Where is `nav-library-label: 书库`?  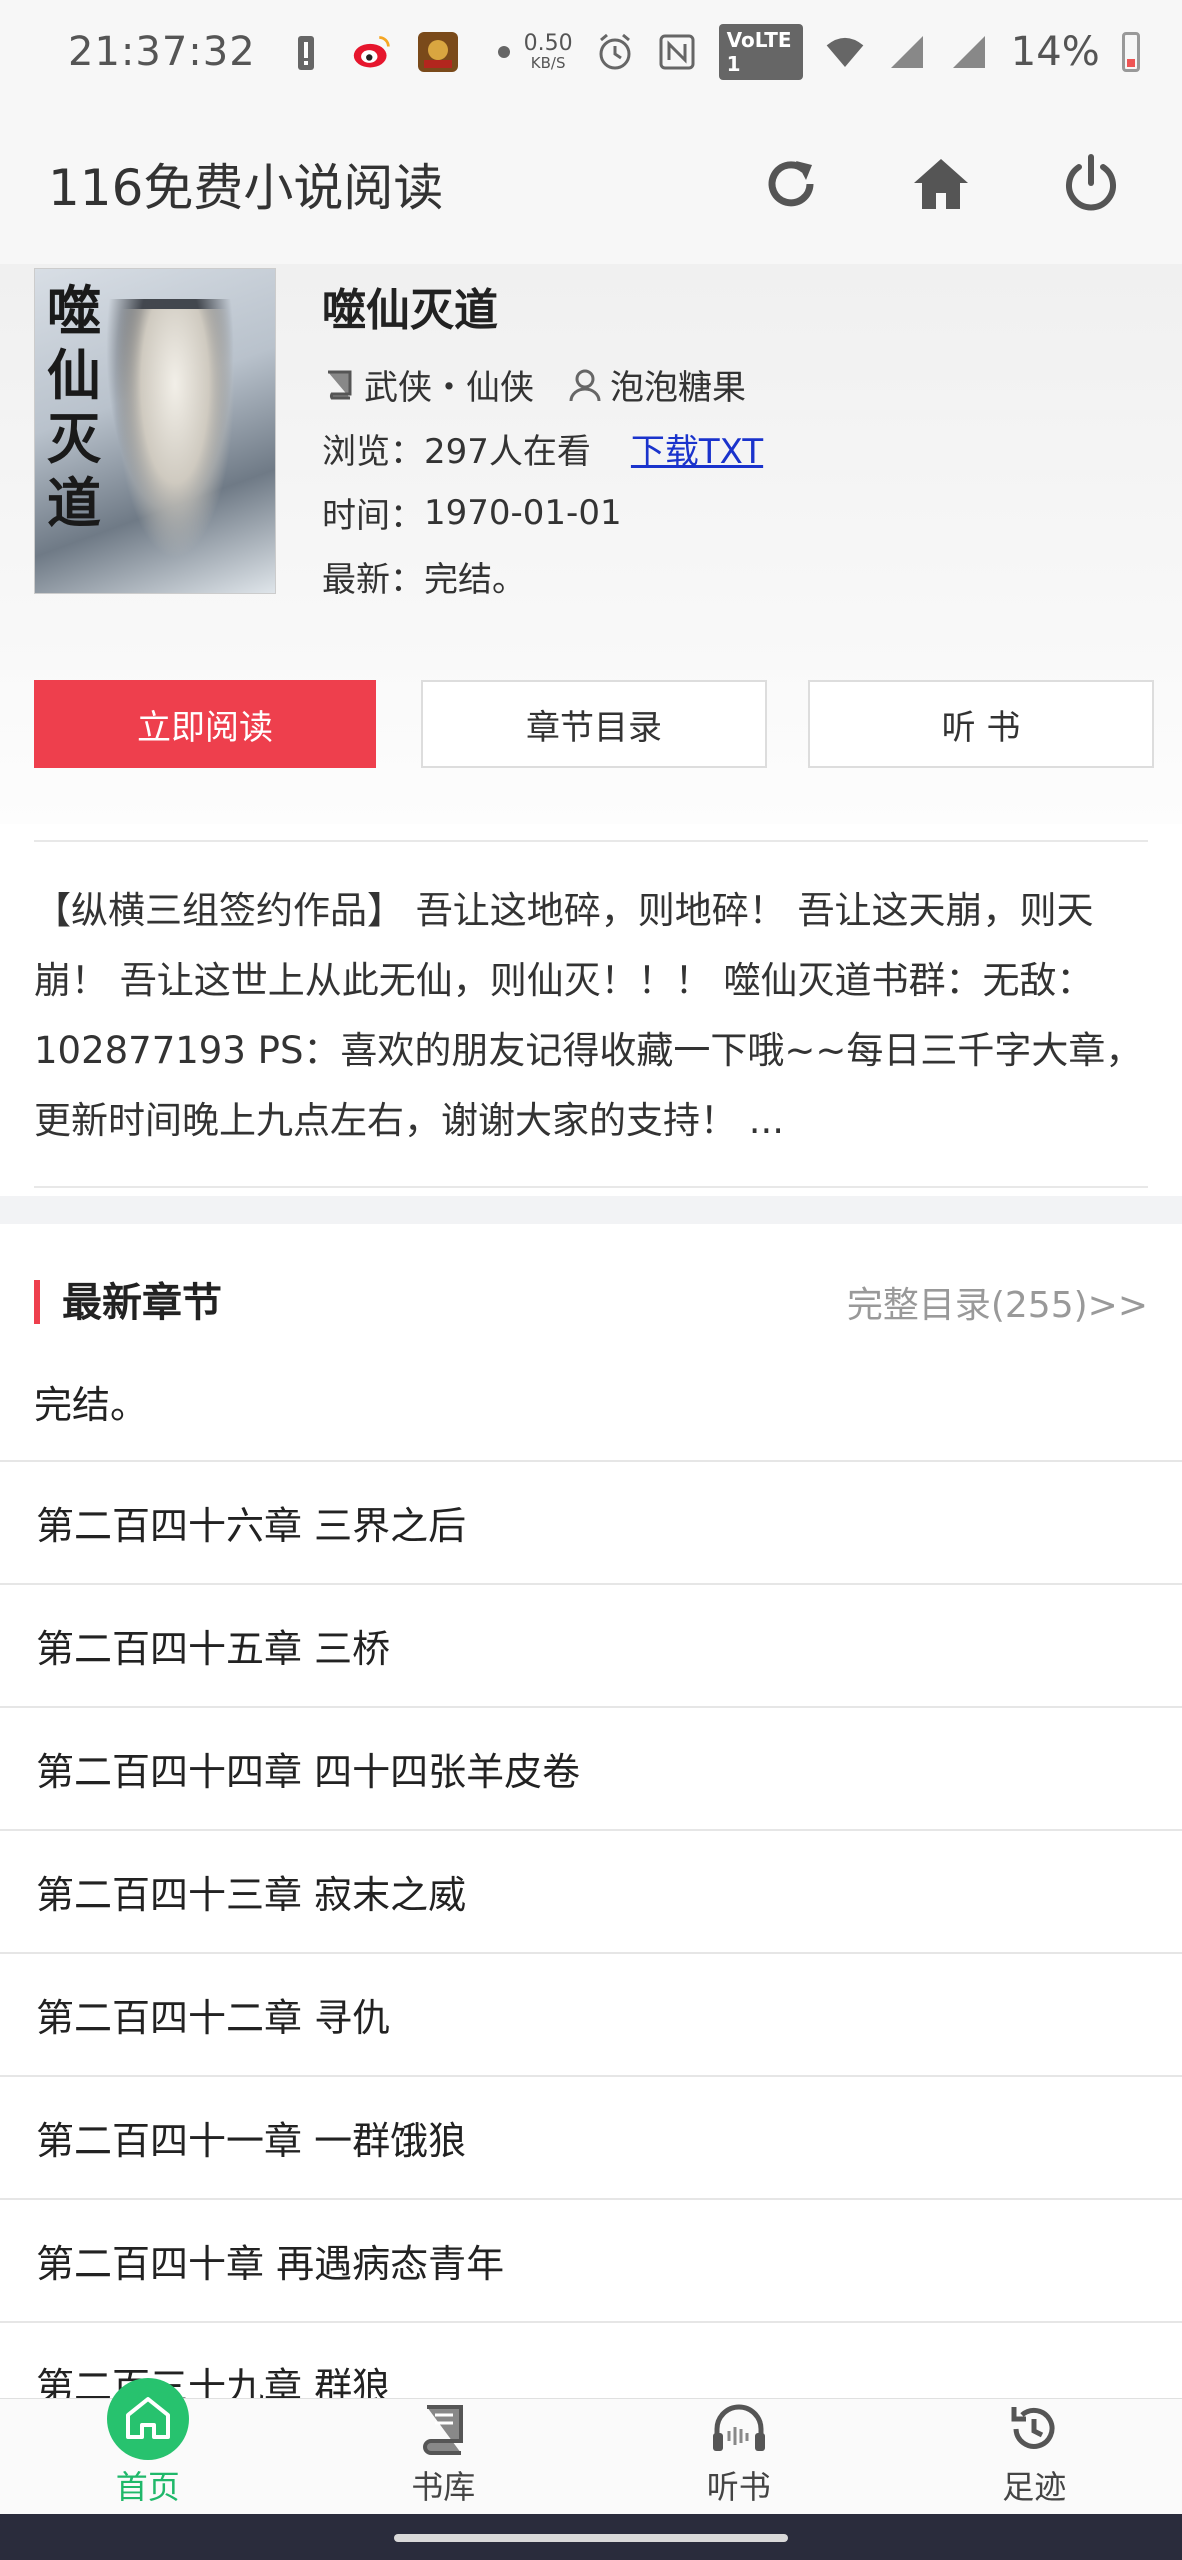
nav-library-label: 书库 is located at coordinates (443, 2487).